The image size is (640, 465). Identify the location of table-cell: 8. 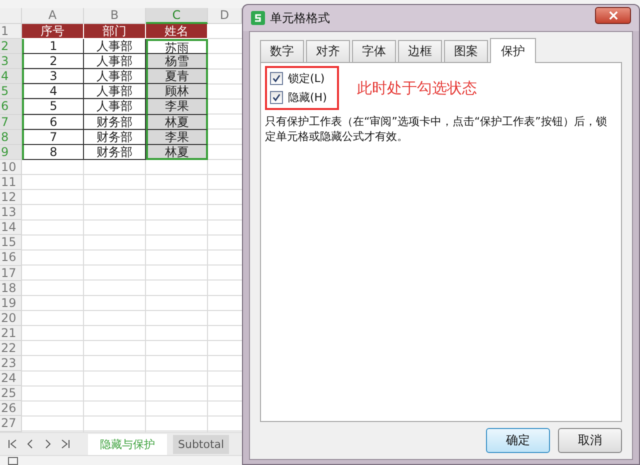
(53, 152).